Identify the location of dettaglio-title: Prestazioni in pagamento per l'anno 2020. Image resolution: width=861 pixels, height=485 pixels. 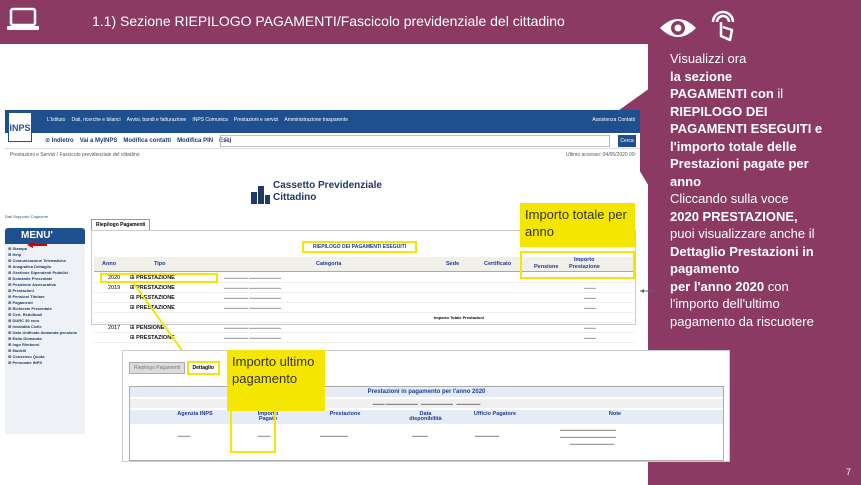
(426, 392).